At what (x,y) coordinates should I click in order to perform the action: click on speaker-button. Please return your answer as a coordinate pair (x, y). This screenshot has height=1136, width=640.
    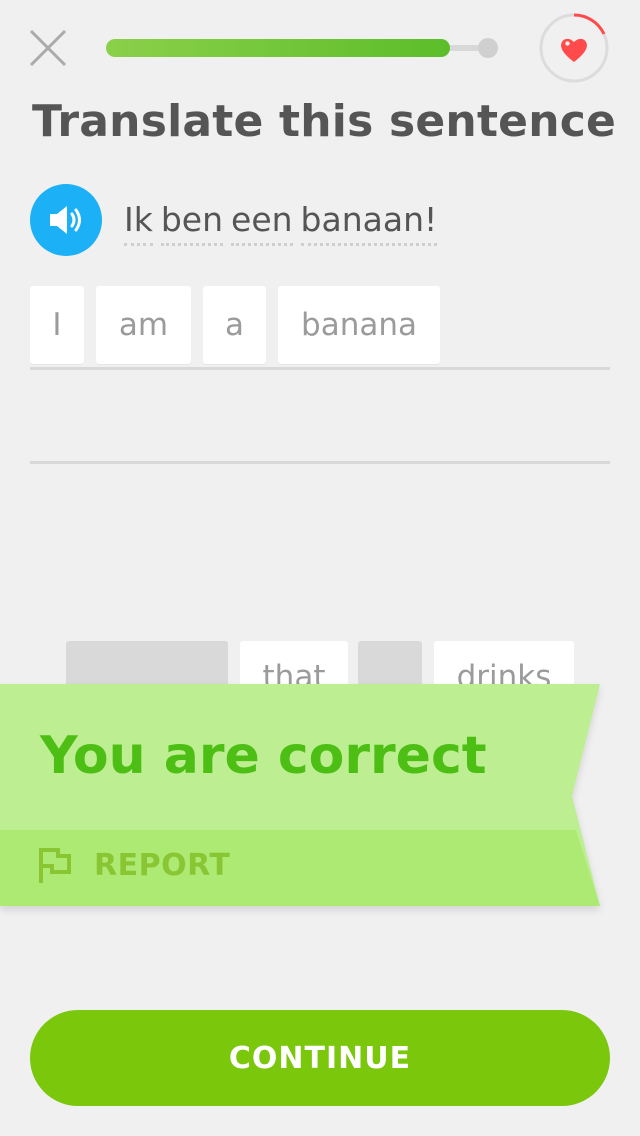
    Looking at the image, I should click on (66, 220).